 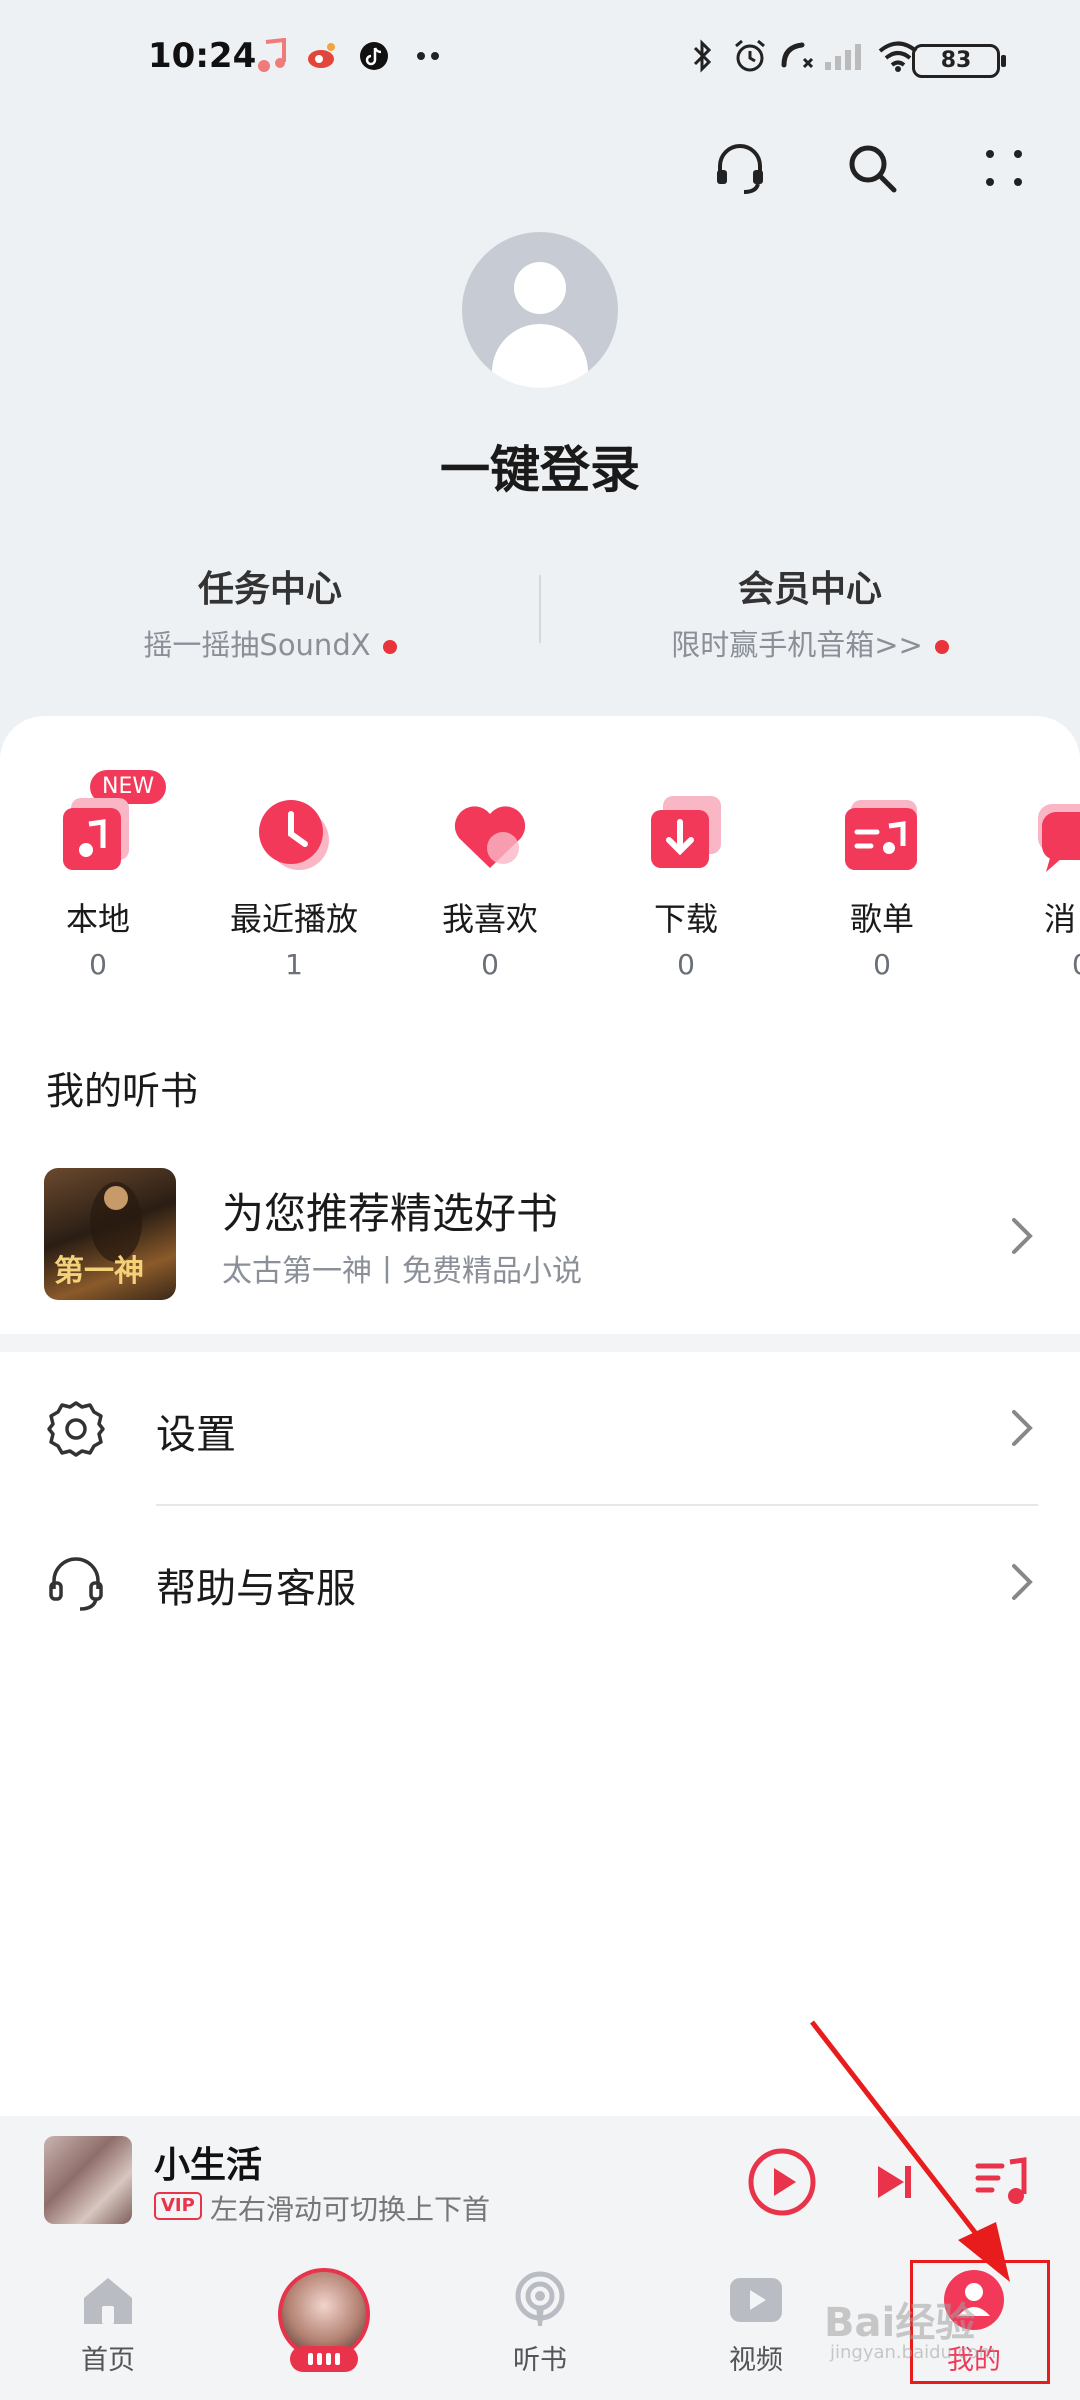 What do you see at coordinates (489, 919) in the screenshot?
I see `quick-link-label: 我喜欢` at bounding box center [489, 919].